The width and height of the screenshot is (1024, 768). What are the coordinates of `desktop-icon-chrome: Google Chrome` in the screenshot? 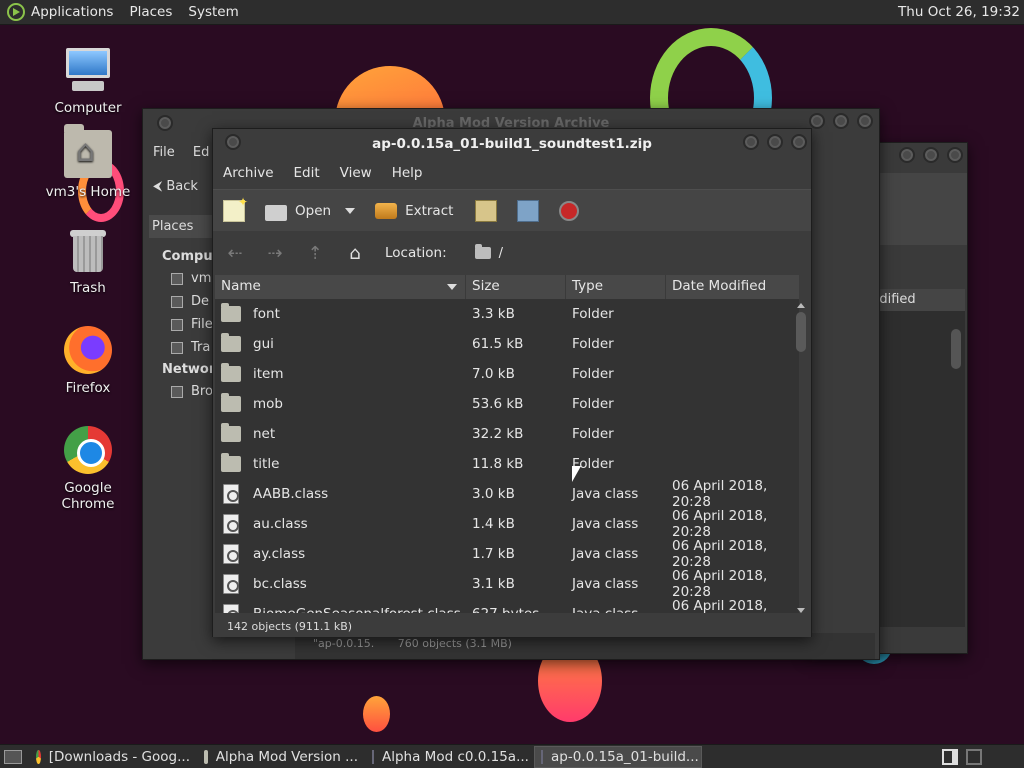 It's located at (88, 469).